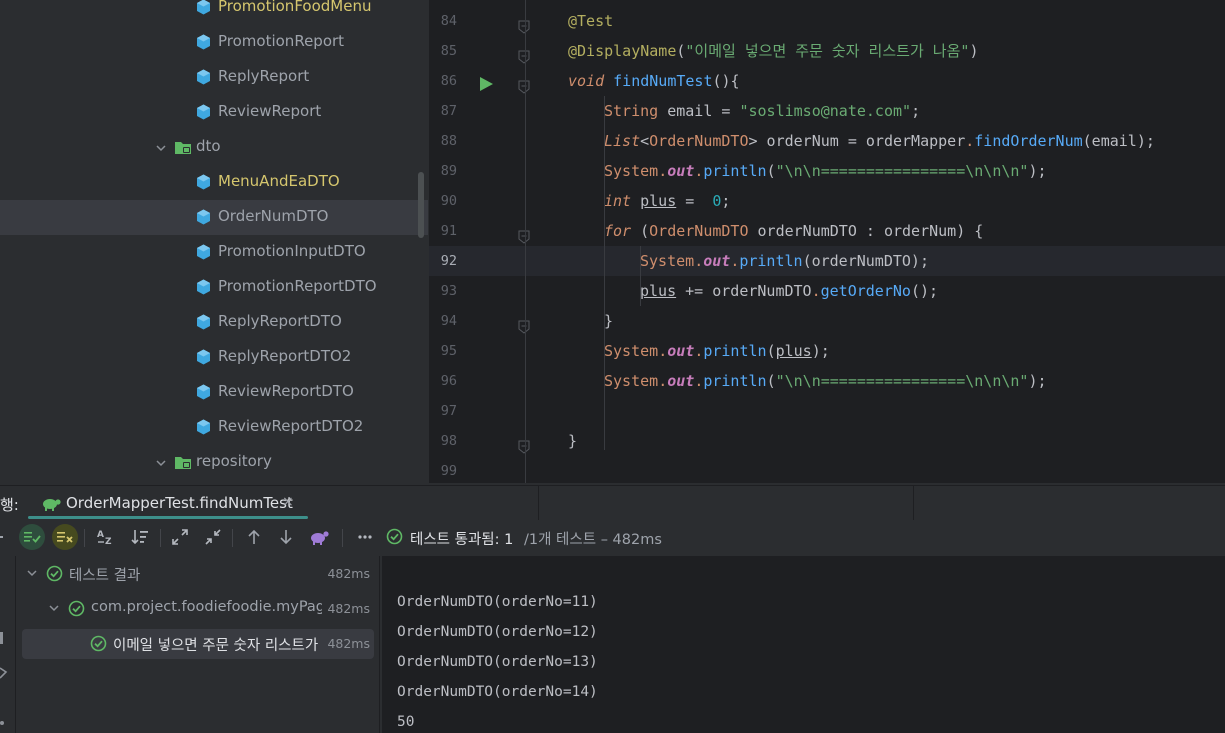 This screenshot has height=733, width=1225. Describe the element at coordinates (214, 77) in the screenshot. I see `tree-class: ReplyReport` at that location.